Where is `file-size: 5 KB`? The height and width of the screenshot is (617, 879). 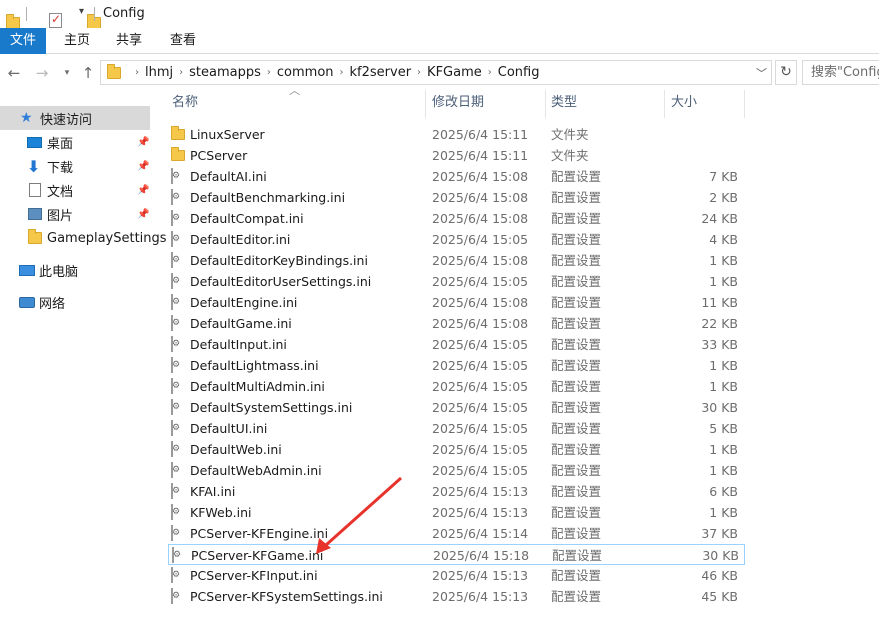 file-size: 5 KB is located at coordinates (723, 428).